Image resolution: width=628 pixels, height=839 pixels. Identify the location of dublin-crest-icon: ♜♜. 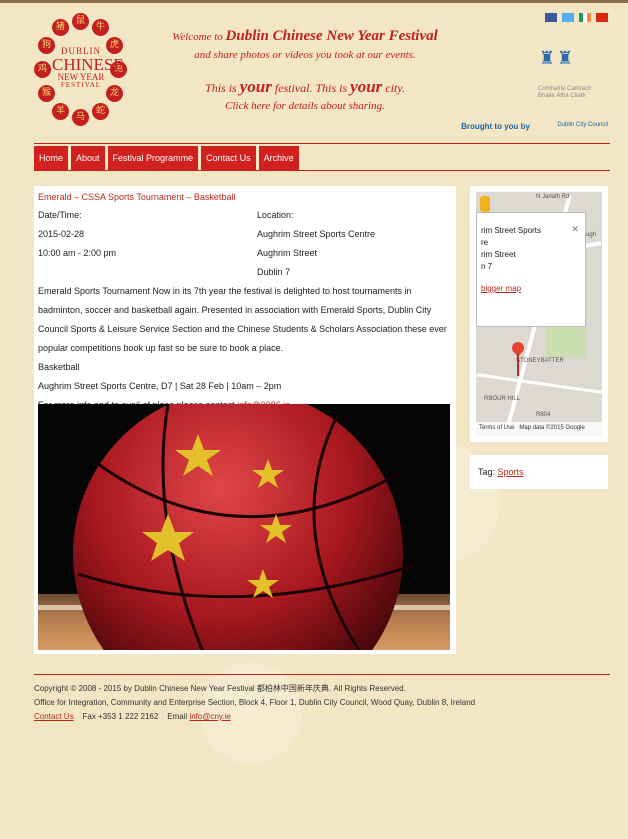
(557, 58).